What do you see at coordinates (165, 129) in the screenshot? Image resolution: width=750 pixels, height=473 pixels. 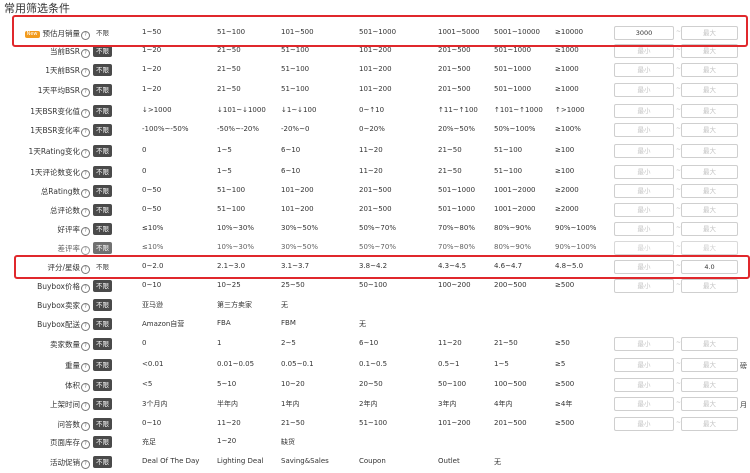 I see `range-option: -100%~-50%` at bounding box center [165, 129].